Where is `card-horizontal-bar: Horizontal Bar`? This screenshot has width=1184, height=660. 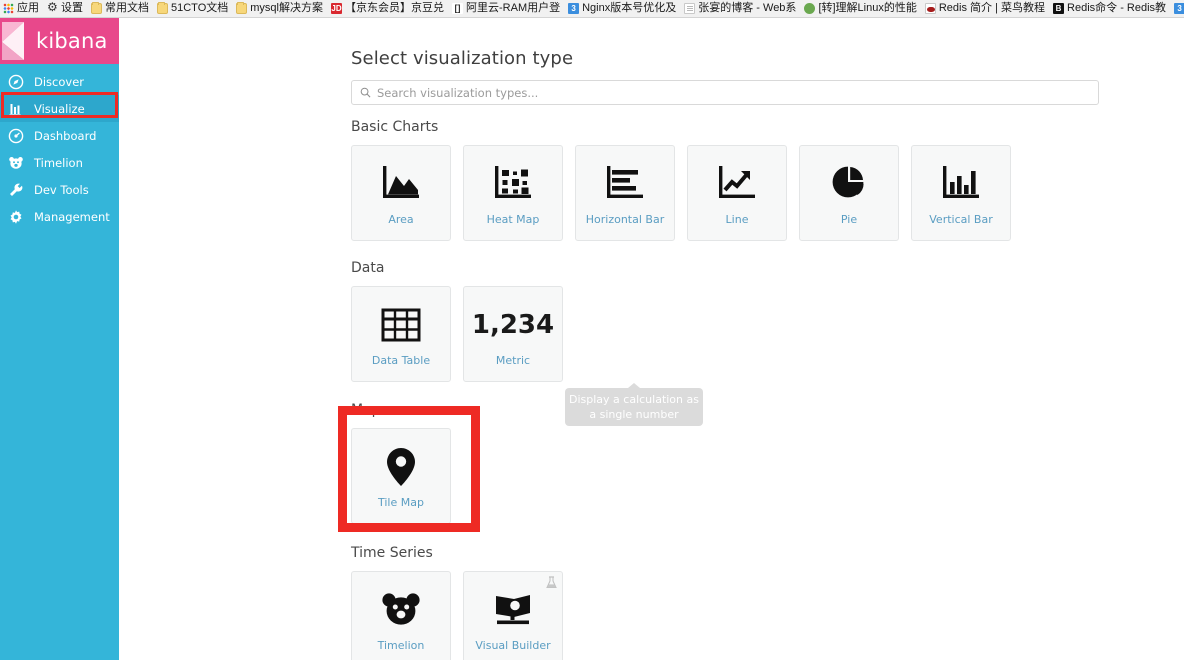
card-horizontal-bar: Horizontal Bar is located at coordinates (625, 193).